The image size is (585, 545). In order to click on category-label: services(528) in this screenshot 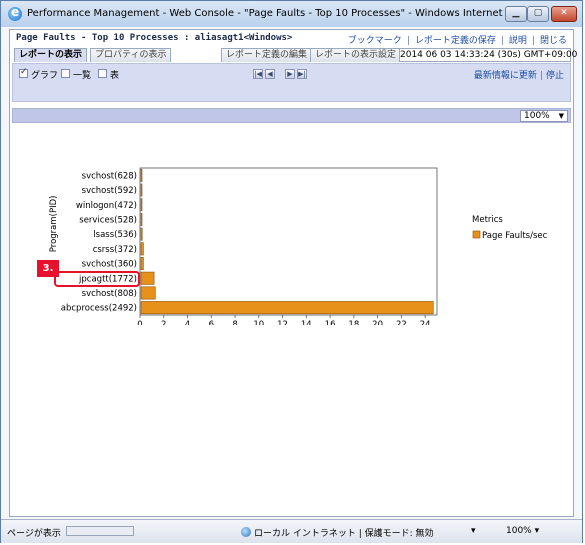, I will do `click(108, 220)`.